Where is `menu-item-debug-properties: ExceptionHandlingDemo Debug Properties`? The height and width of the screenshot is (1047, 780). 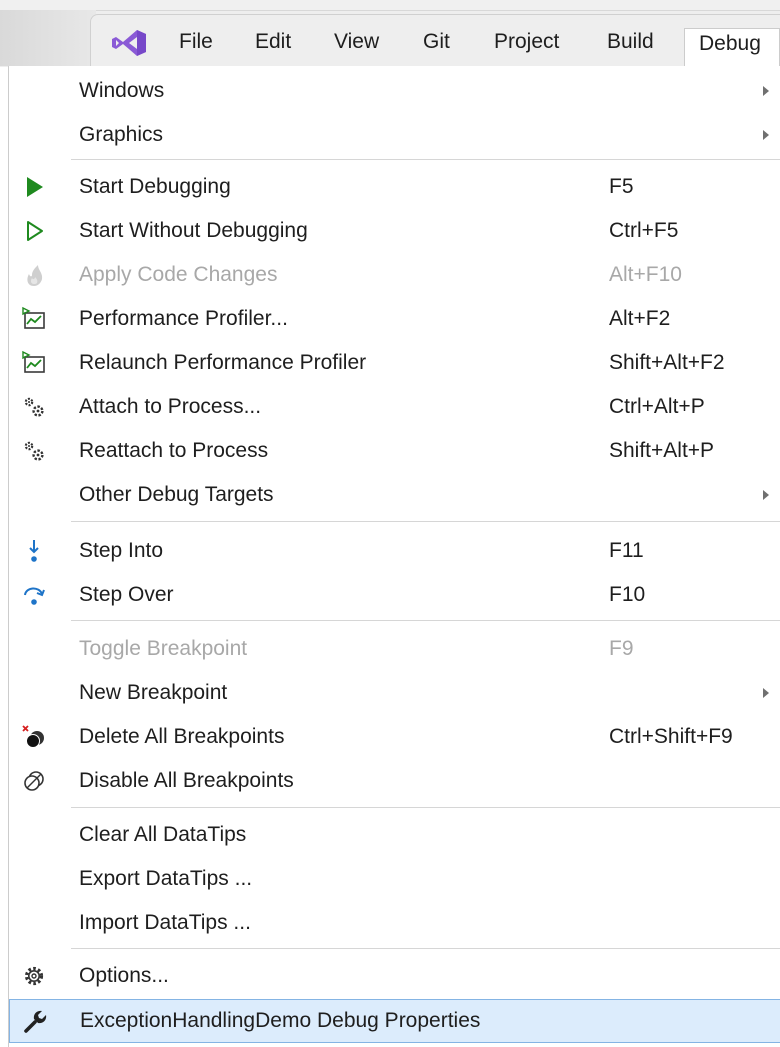
menu-item-debug-properties: ExceptionHandlingDemo Debug Properties is located at coordinates (394, 1021).